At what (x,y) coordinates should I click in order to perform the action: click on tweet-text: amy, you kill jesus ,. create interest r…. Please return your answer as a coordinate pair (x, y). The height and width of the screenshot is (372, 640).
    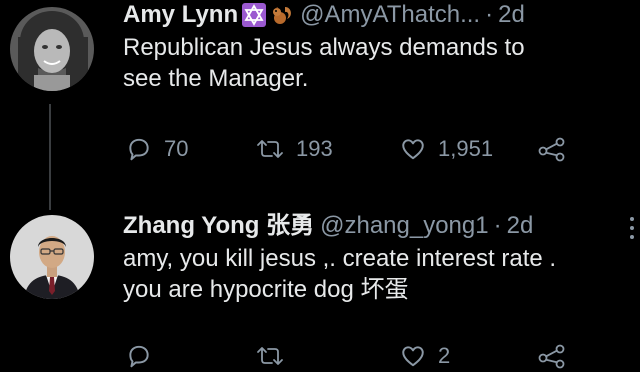
    Looking at the image, I should click on (339, 274).